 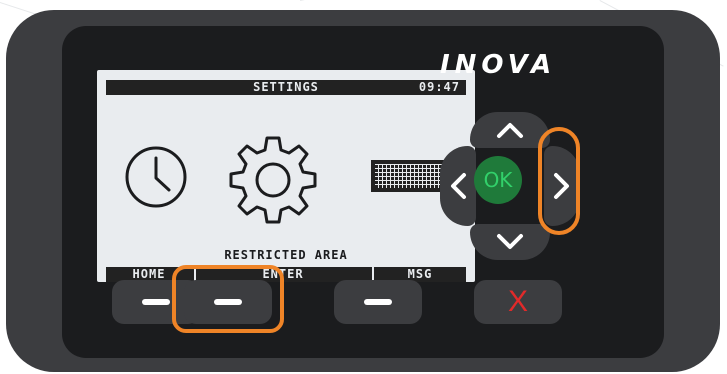 I want to click on inova-logo: INOVA, so click(x=498, y=65).